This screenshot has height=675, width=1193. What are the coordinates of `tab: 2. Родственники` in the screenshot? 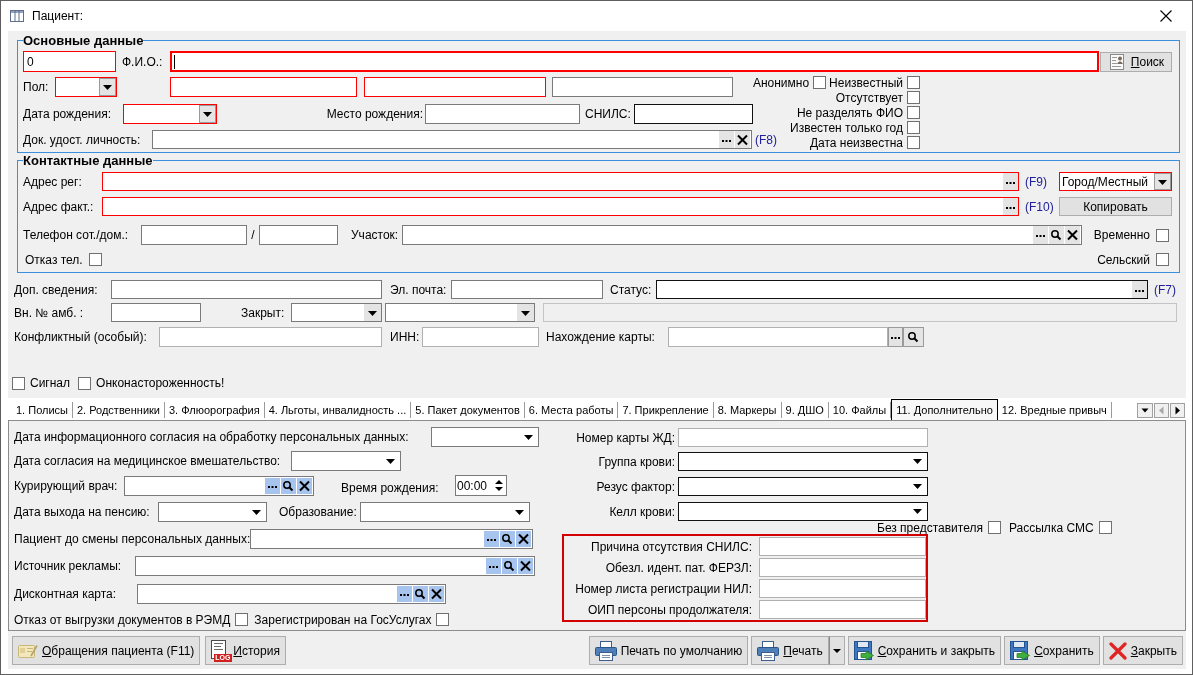 It's located at (119, 410).